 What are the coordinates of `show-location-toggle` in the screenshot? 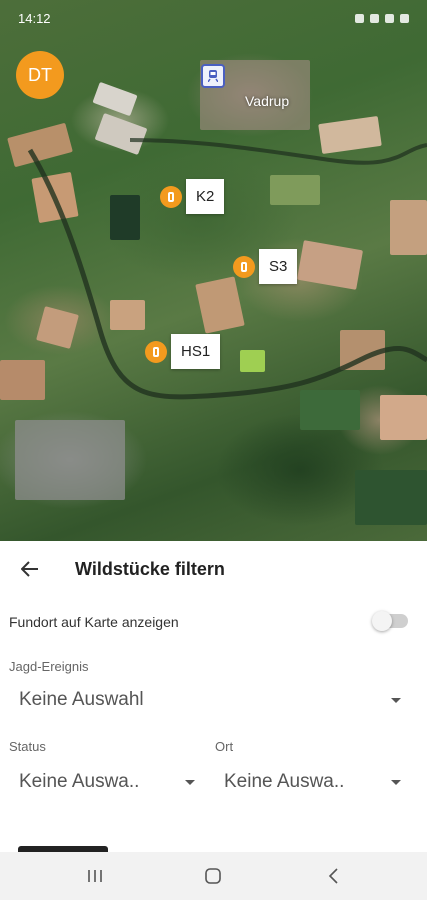 It's located at (390, 621).